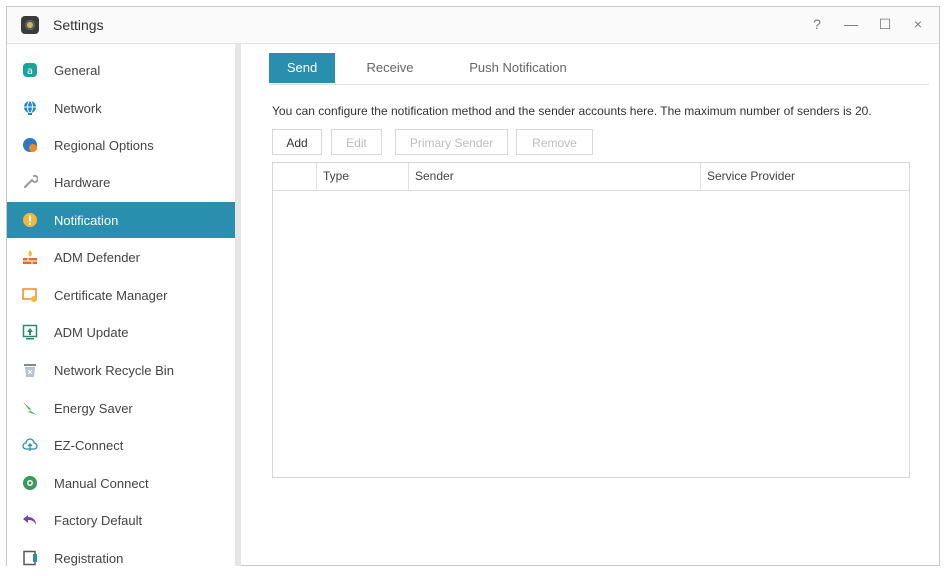  Describe the element at coordinates (599, 84) in the screenshot. I see `tab-divider` at that location.